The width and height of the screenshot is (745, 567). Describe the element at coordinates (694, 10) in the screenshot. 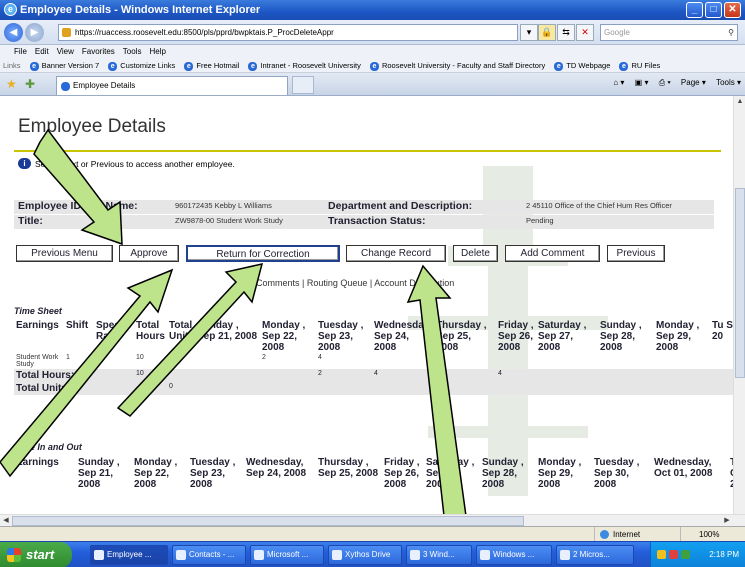

I see `minimize-button: _` at that location.